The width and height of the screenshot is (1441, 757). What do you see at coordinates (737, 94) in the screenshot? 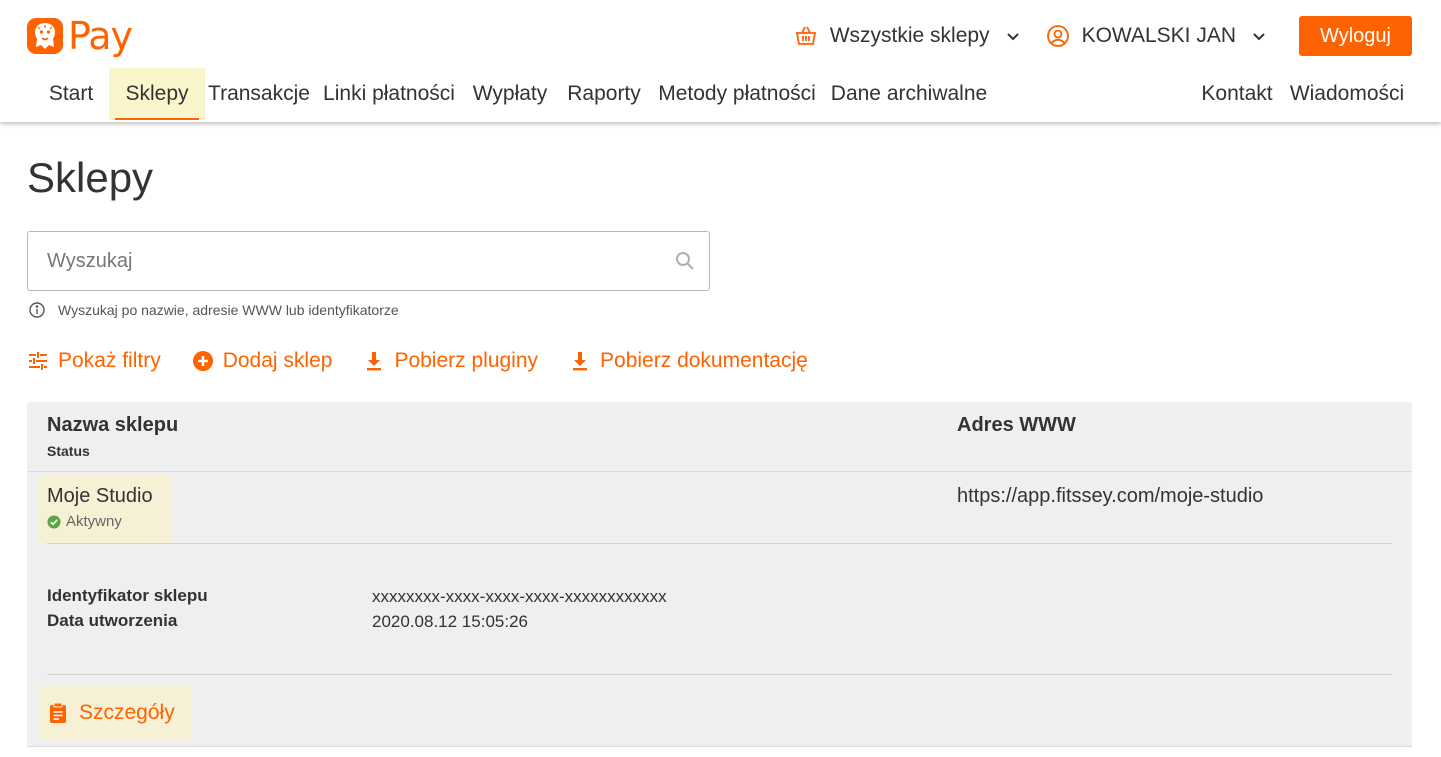
I see `nav-item-metody-platnosci: Metody płatności` at bounding box center [737, 94].